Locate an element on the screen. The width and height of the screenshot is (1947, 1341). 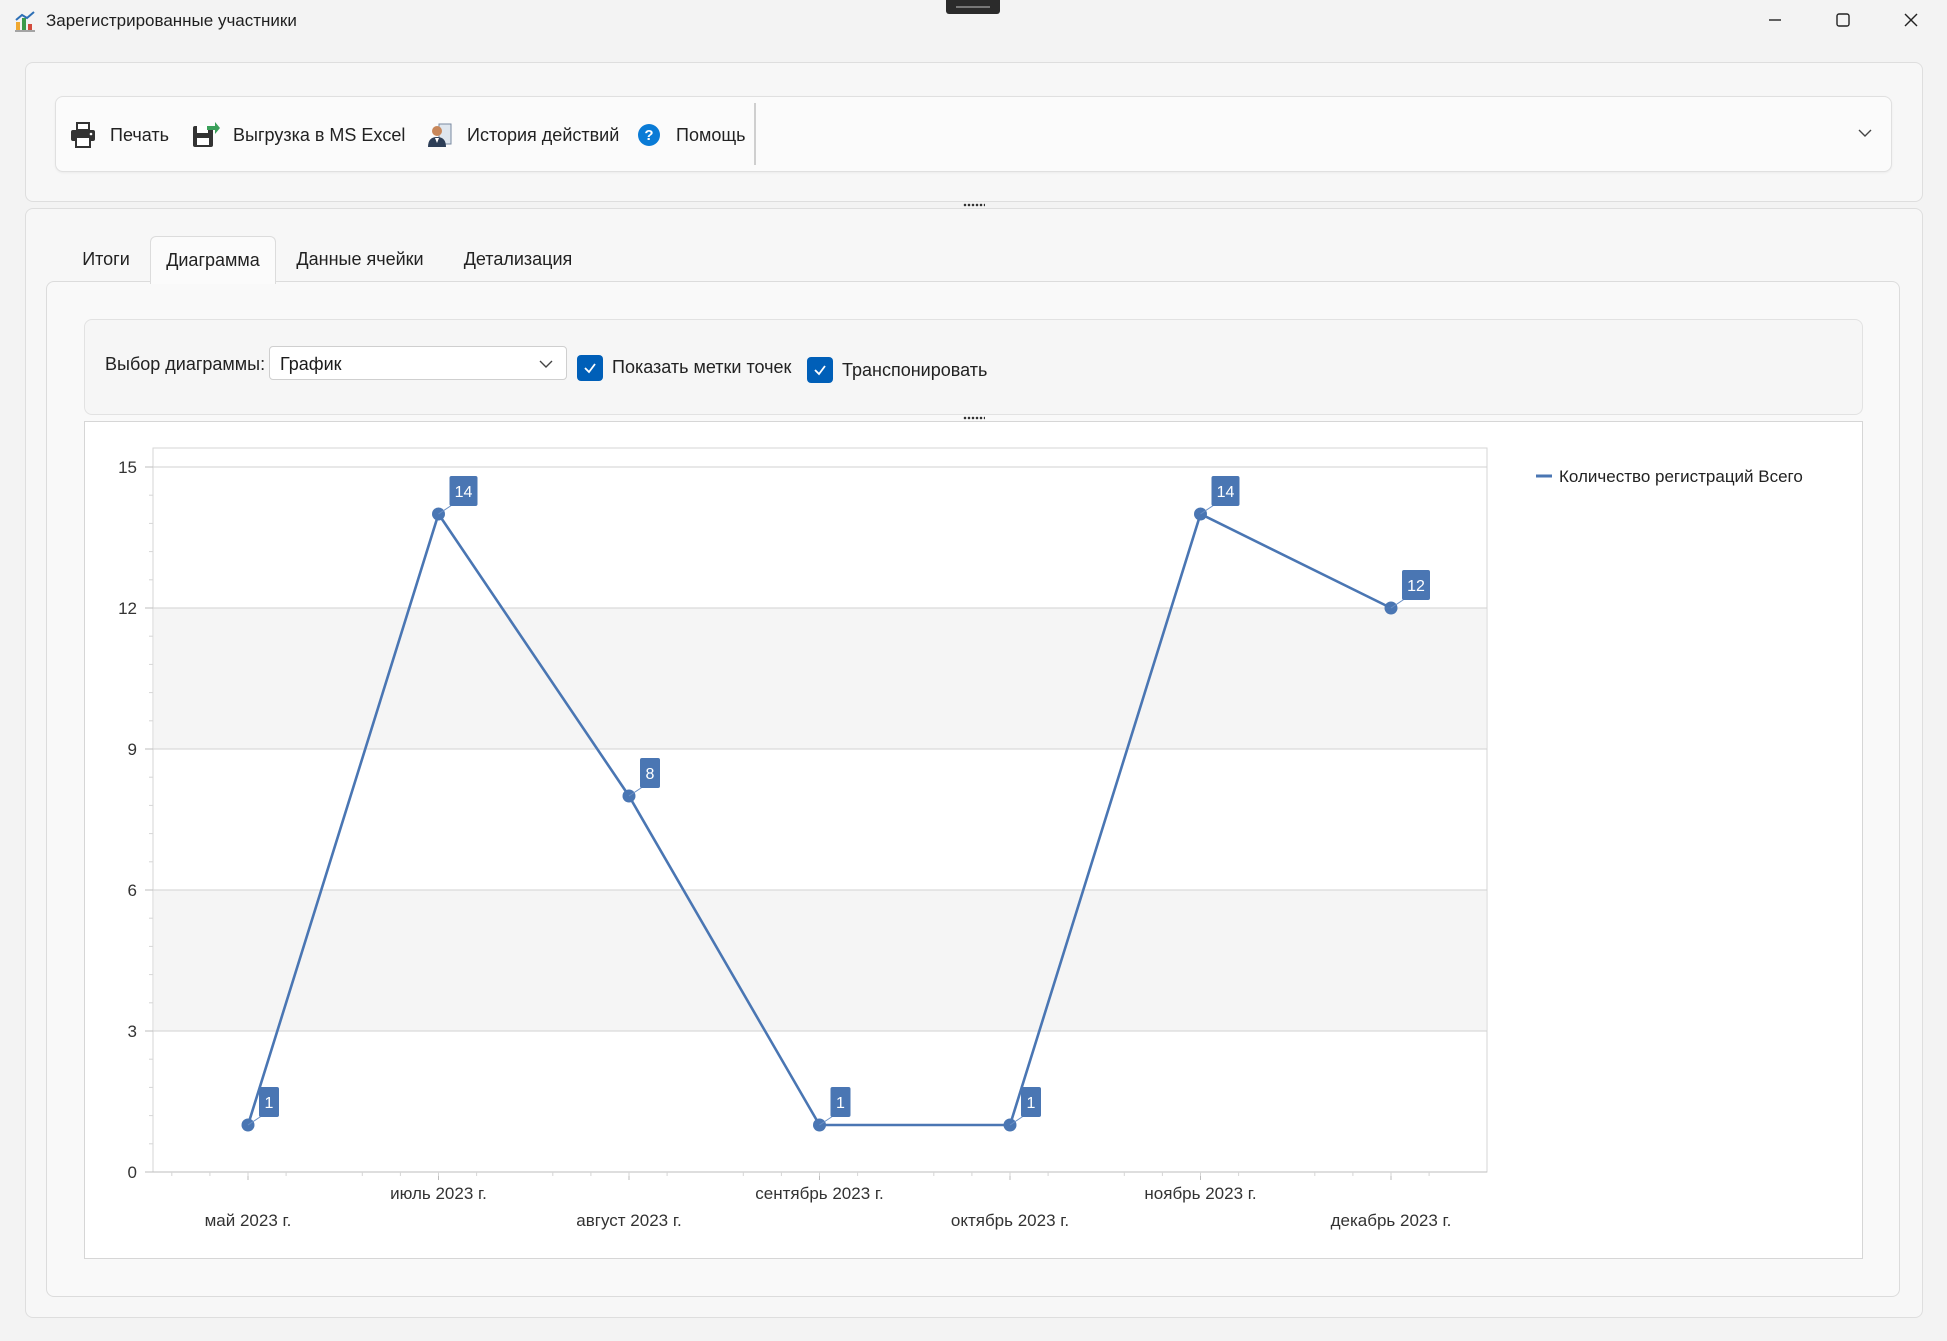
show-labels-checkbox is located at coordinates (590, 368).